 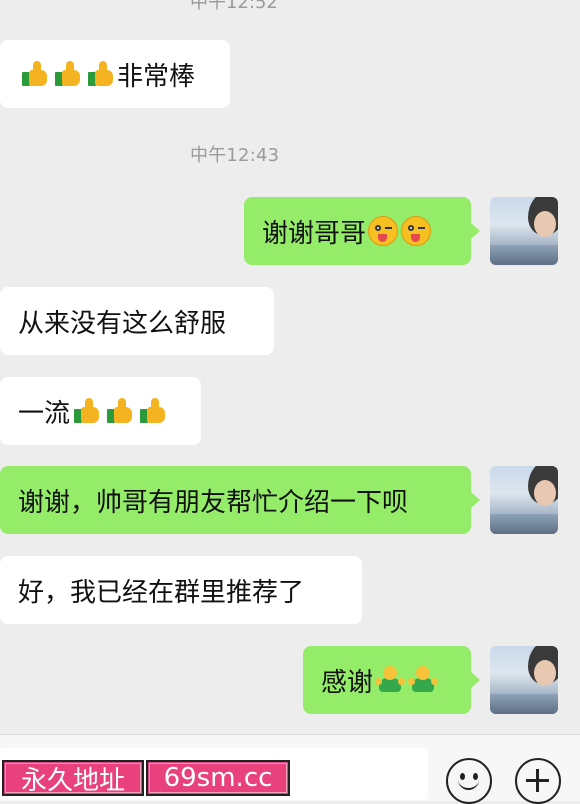 I want to click on watermark-right: 69sm.cc, so click(x=218, y=778).